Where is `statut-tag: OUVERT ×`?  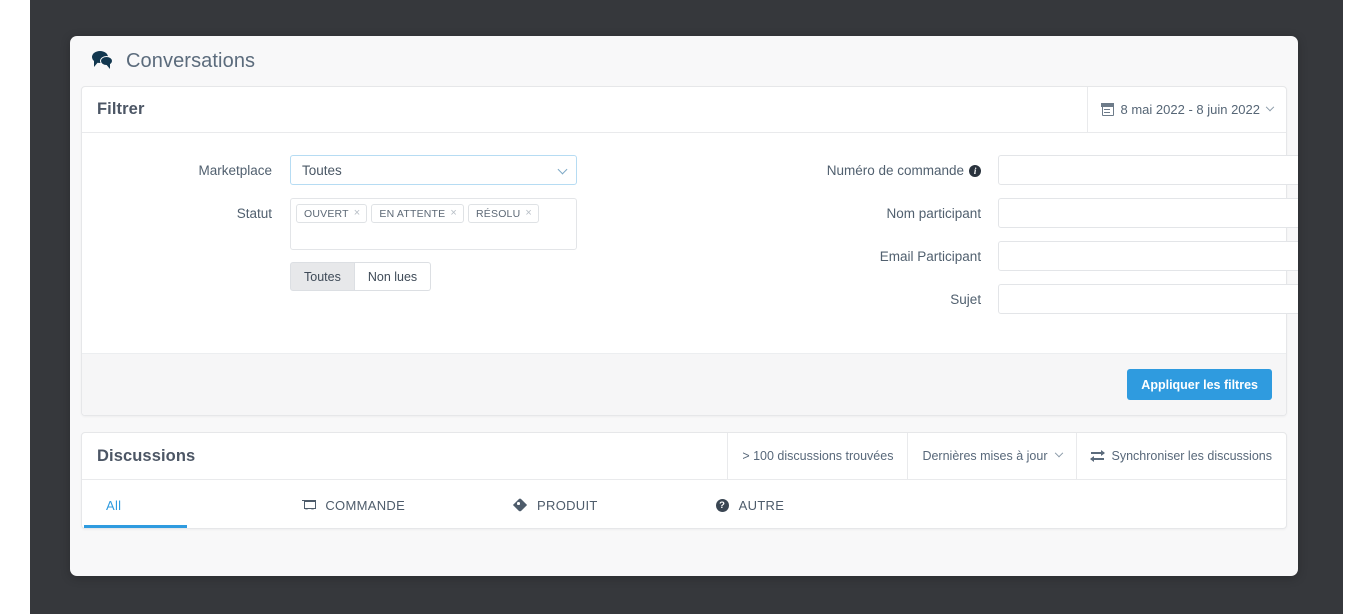
statut-tag: OUVERT × is located at coordinates (332, 213).